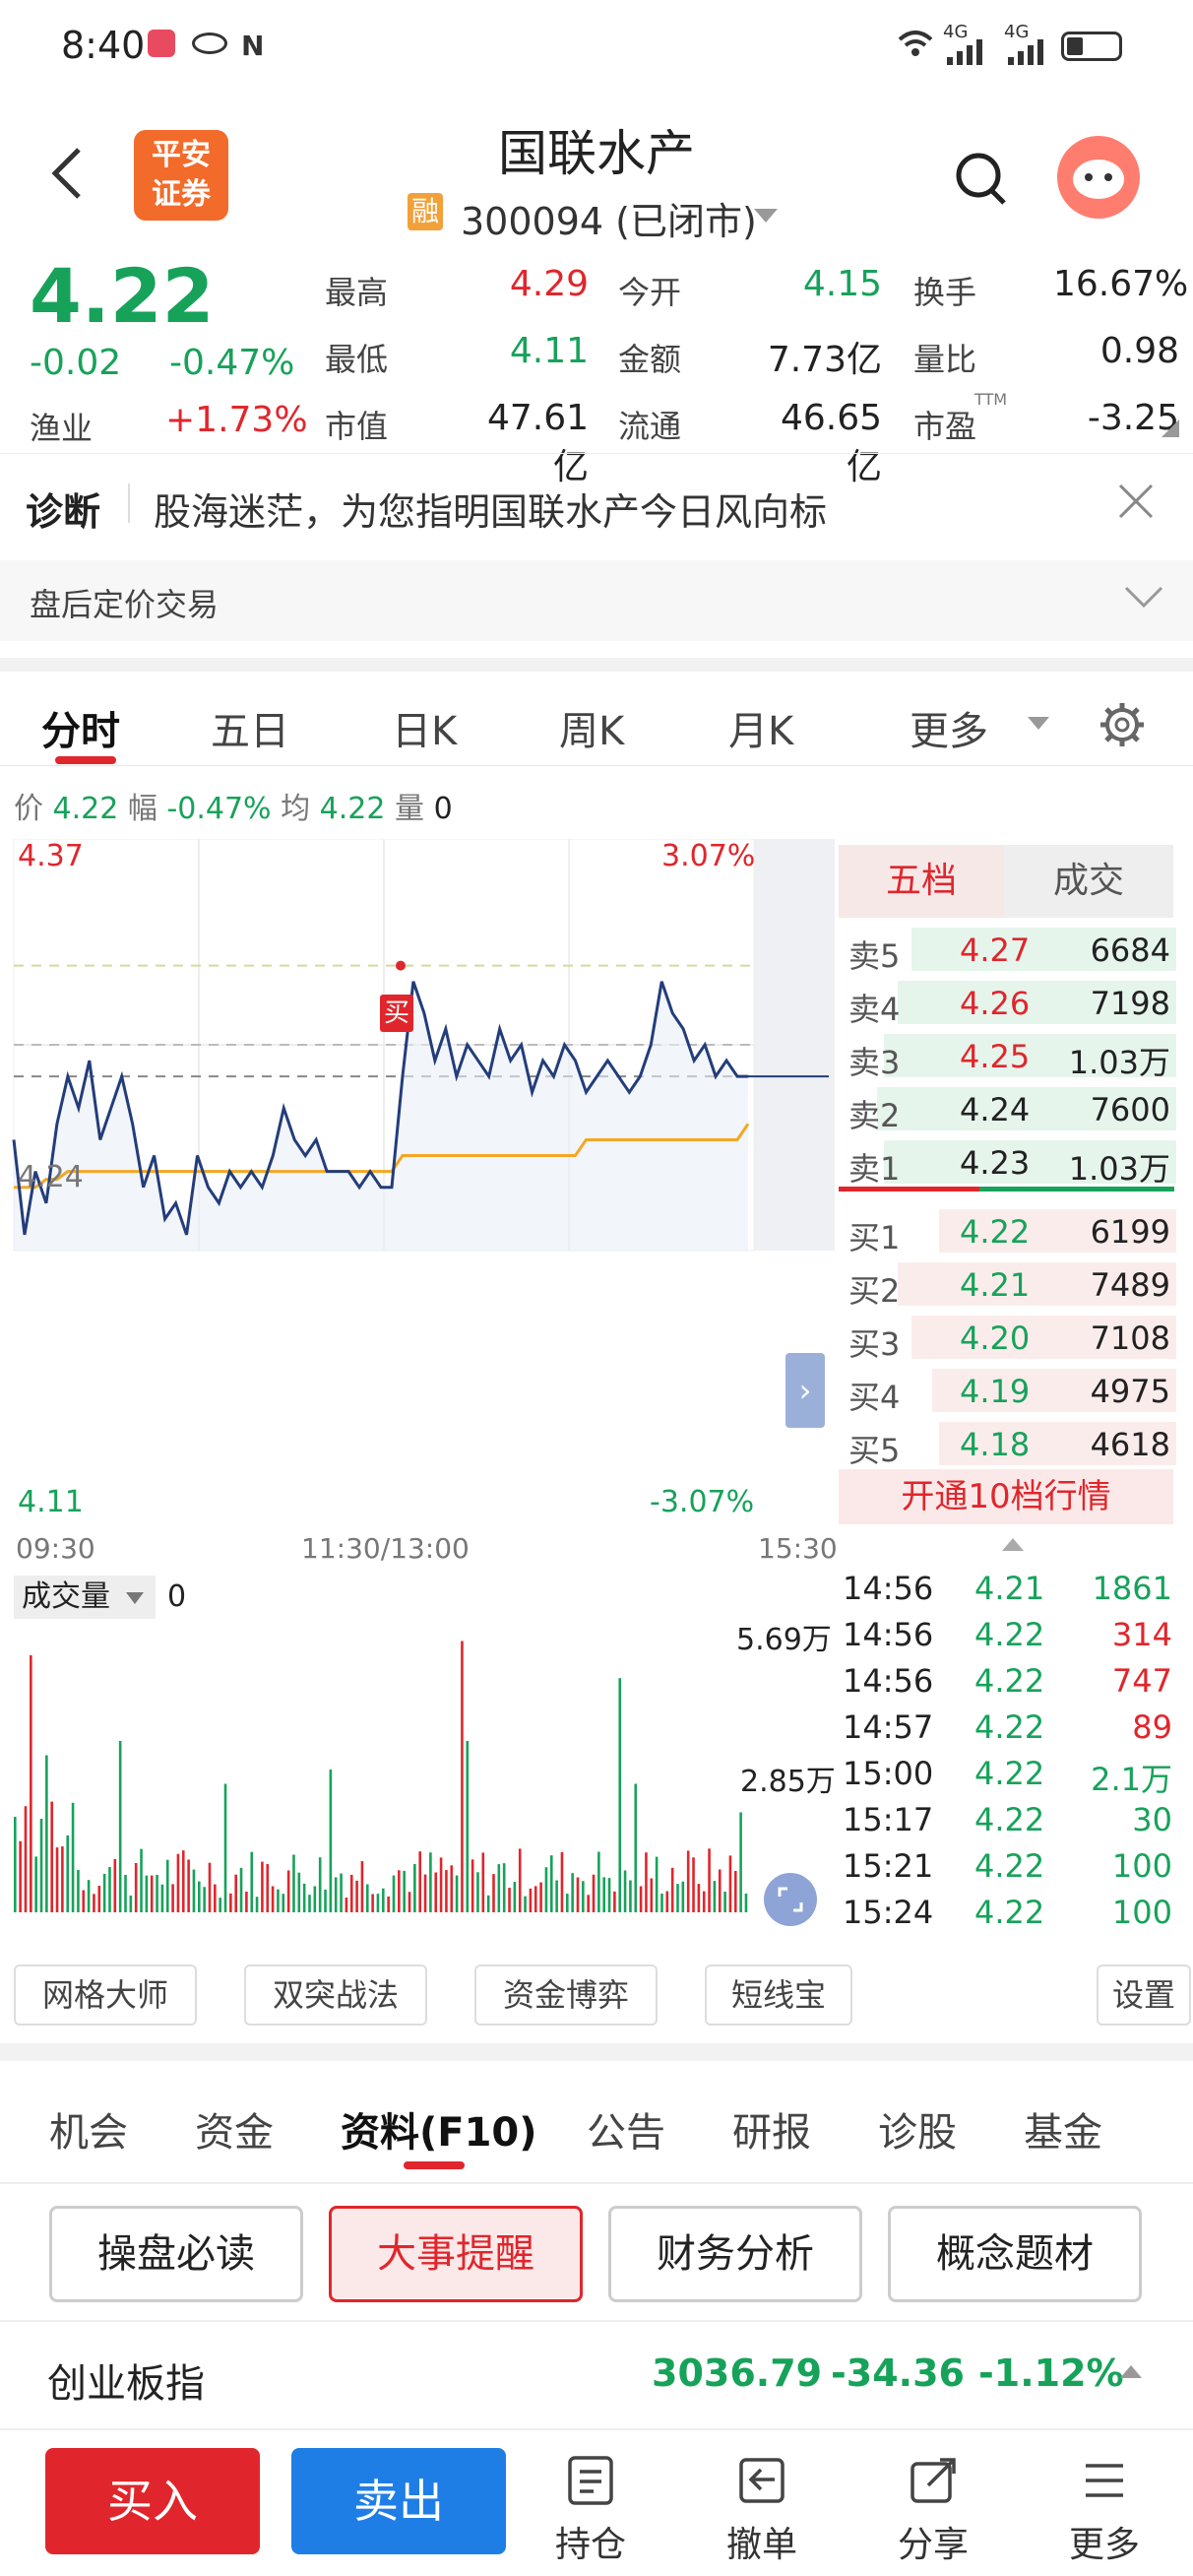  What do you see at coordinates (766, 216) in the screenshot?
I see `code-dropdown-icon` at bounding box center [766, 216].